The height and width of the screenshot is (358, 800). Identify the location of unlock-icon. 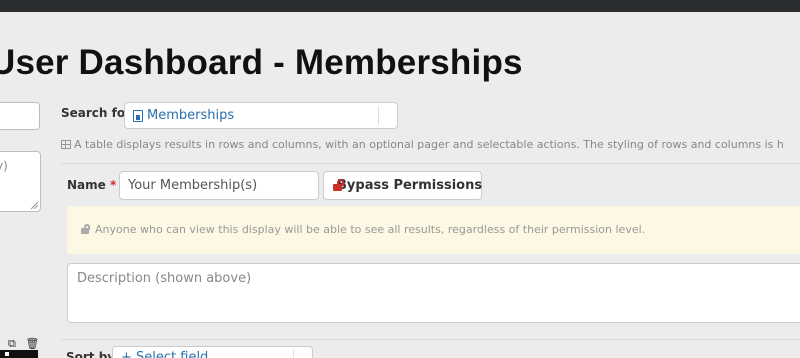
(86, 229).